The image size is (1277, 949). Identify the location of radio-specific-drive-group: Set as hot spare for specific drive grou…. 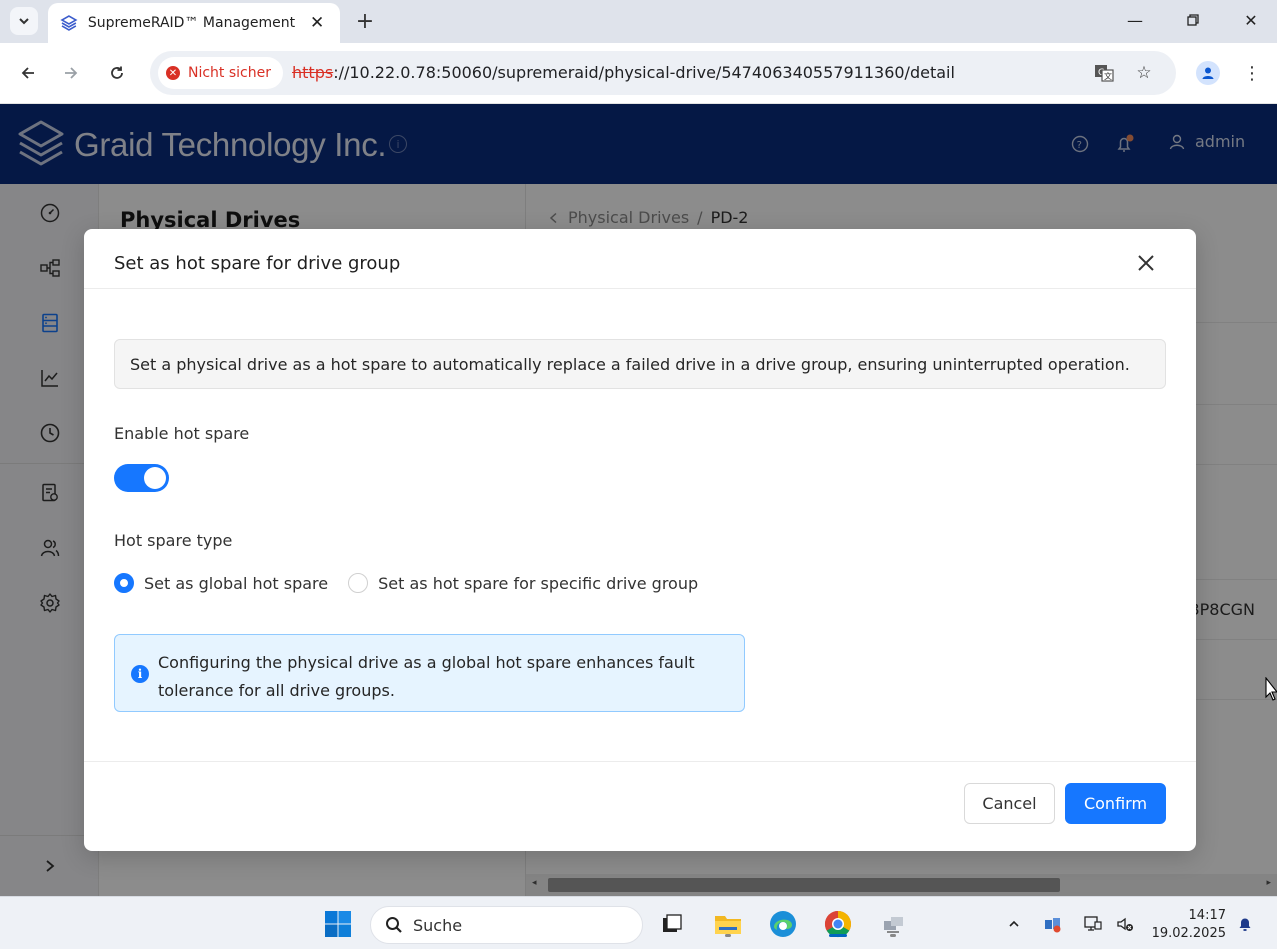
(523, 583).